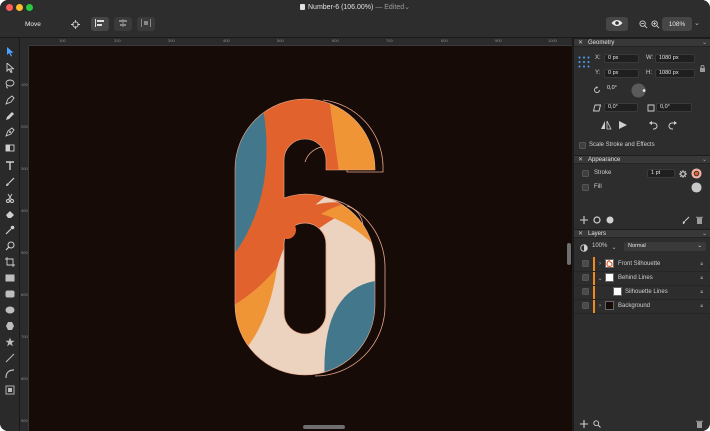  What do you see at coordinates (100, 24) in the screenshot?
I see `align-left-button` at bounding box center [100, 24].